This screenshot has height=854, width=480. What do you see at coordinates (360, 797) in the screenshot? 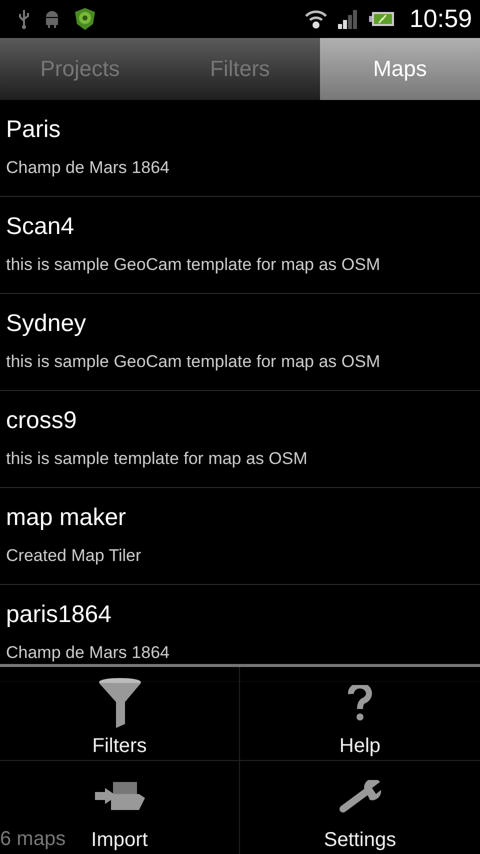
I see `wrench-icon` at bounding box center [360, 797].